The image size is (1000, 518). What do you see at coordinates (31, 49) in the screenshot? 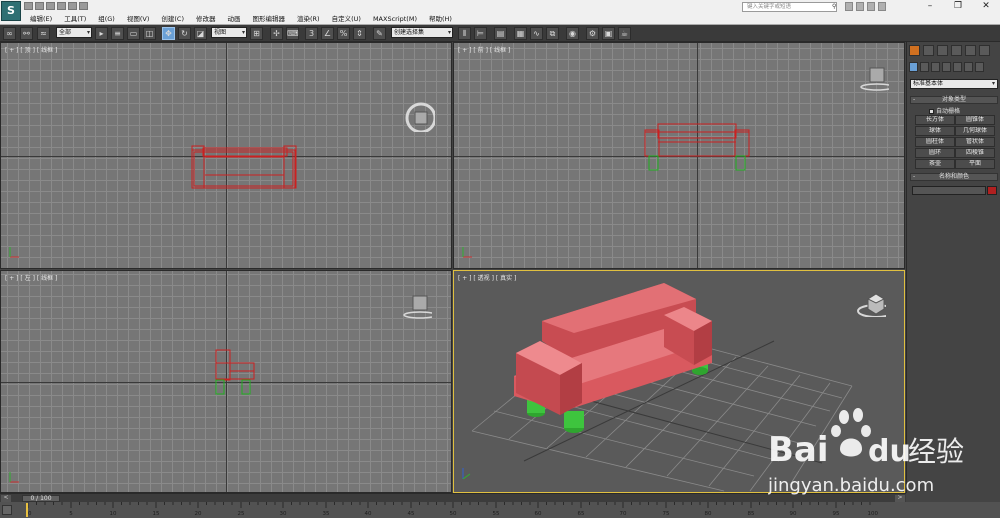
I see `viewport-label: [ + ] [ 顶 ] [ 线框 ]` at bounding box center [31, 49].